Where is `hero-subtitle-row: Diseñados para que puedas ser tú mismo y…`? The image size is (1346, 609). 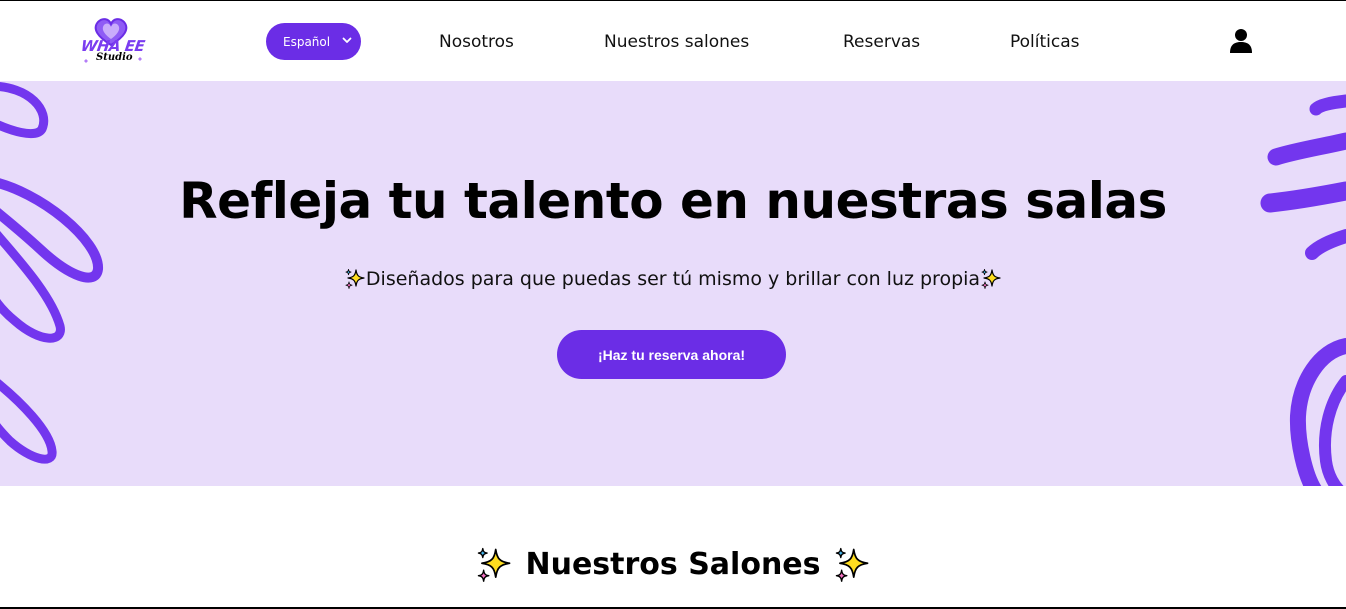 hero-subtitle-row: Diseñados para que puedas ser tú mismo y… is located at coordinates (673, 279).